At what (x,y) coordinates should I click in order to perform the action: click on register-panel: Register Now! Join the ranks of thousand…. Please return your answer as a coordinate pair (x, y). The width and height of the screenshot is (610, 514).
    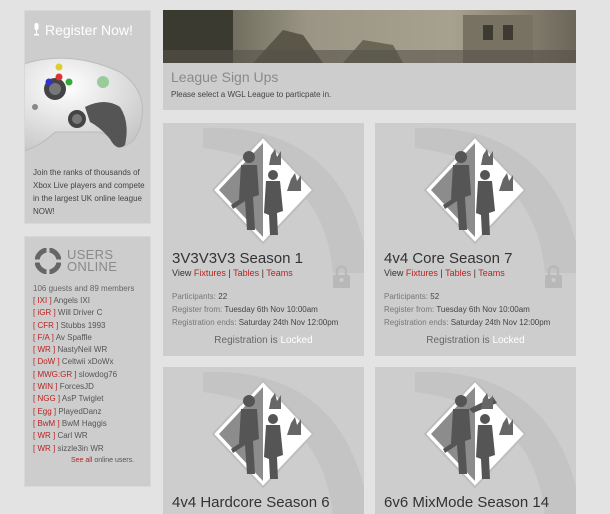
    Looking at the image, I should click on (87, 117).